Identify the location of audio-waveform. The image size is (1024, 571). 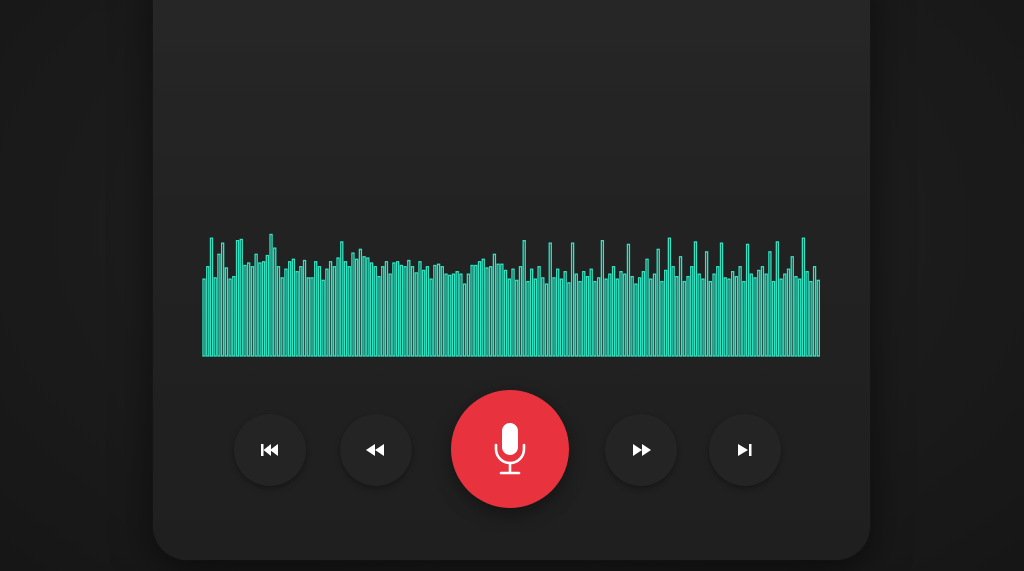
(512, 294).